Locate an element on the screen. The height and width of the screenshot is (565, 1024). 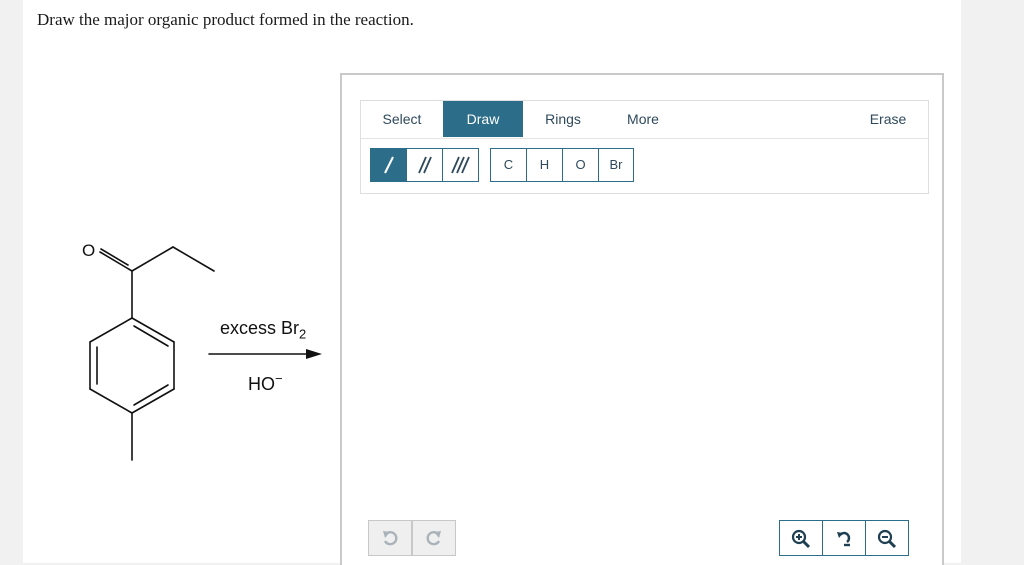
double-bond-icon is located at coordinates (424, 165).